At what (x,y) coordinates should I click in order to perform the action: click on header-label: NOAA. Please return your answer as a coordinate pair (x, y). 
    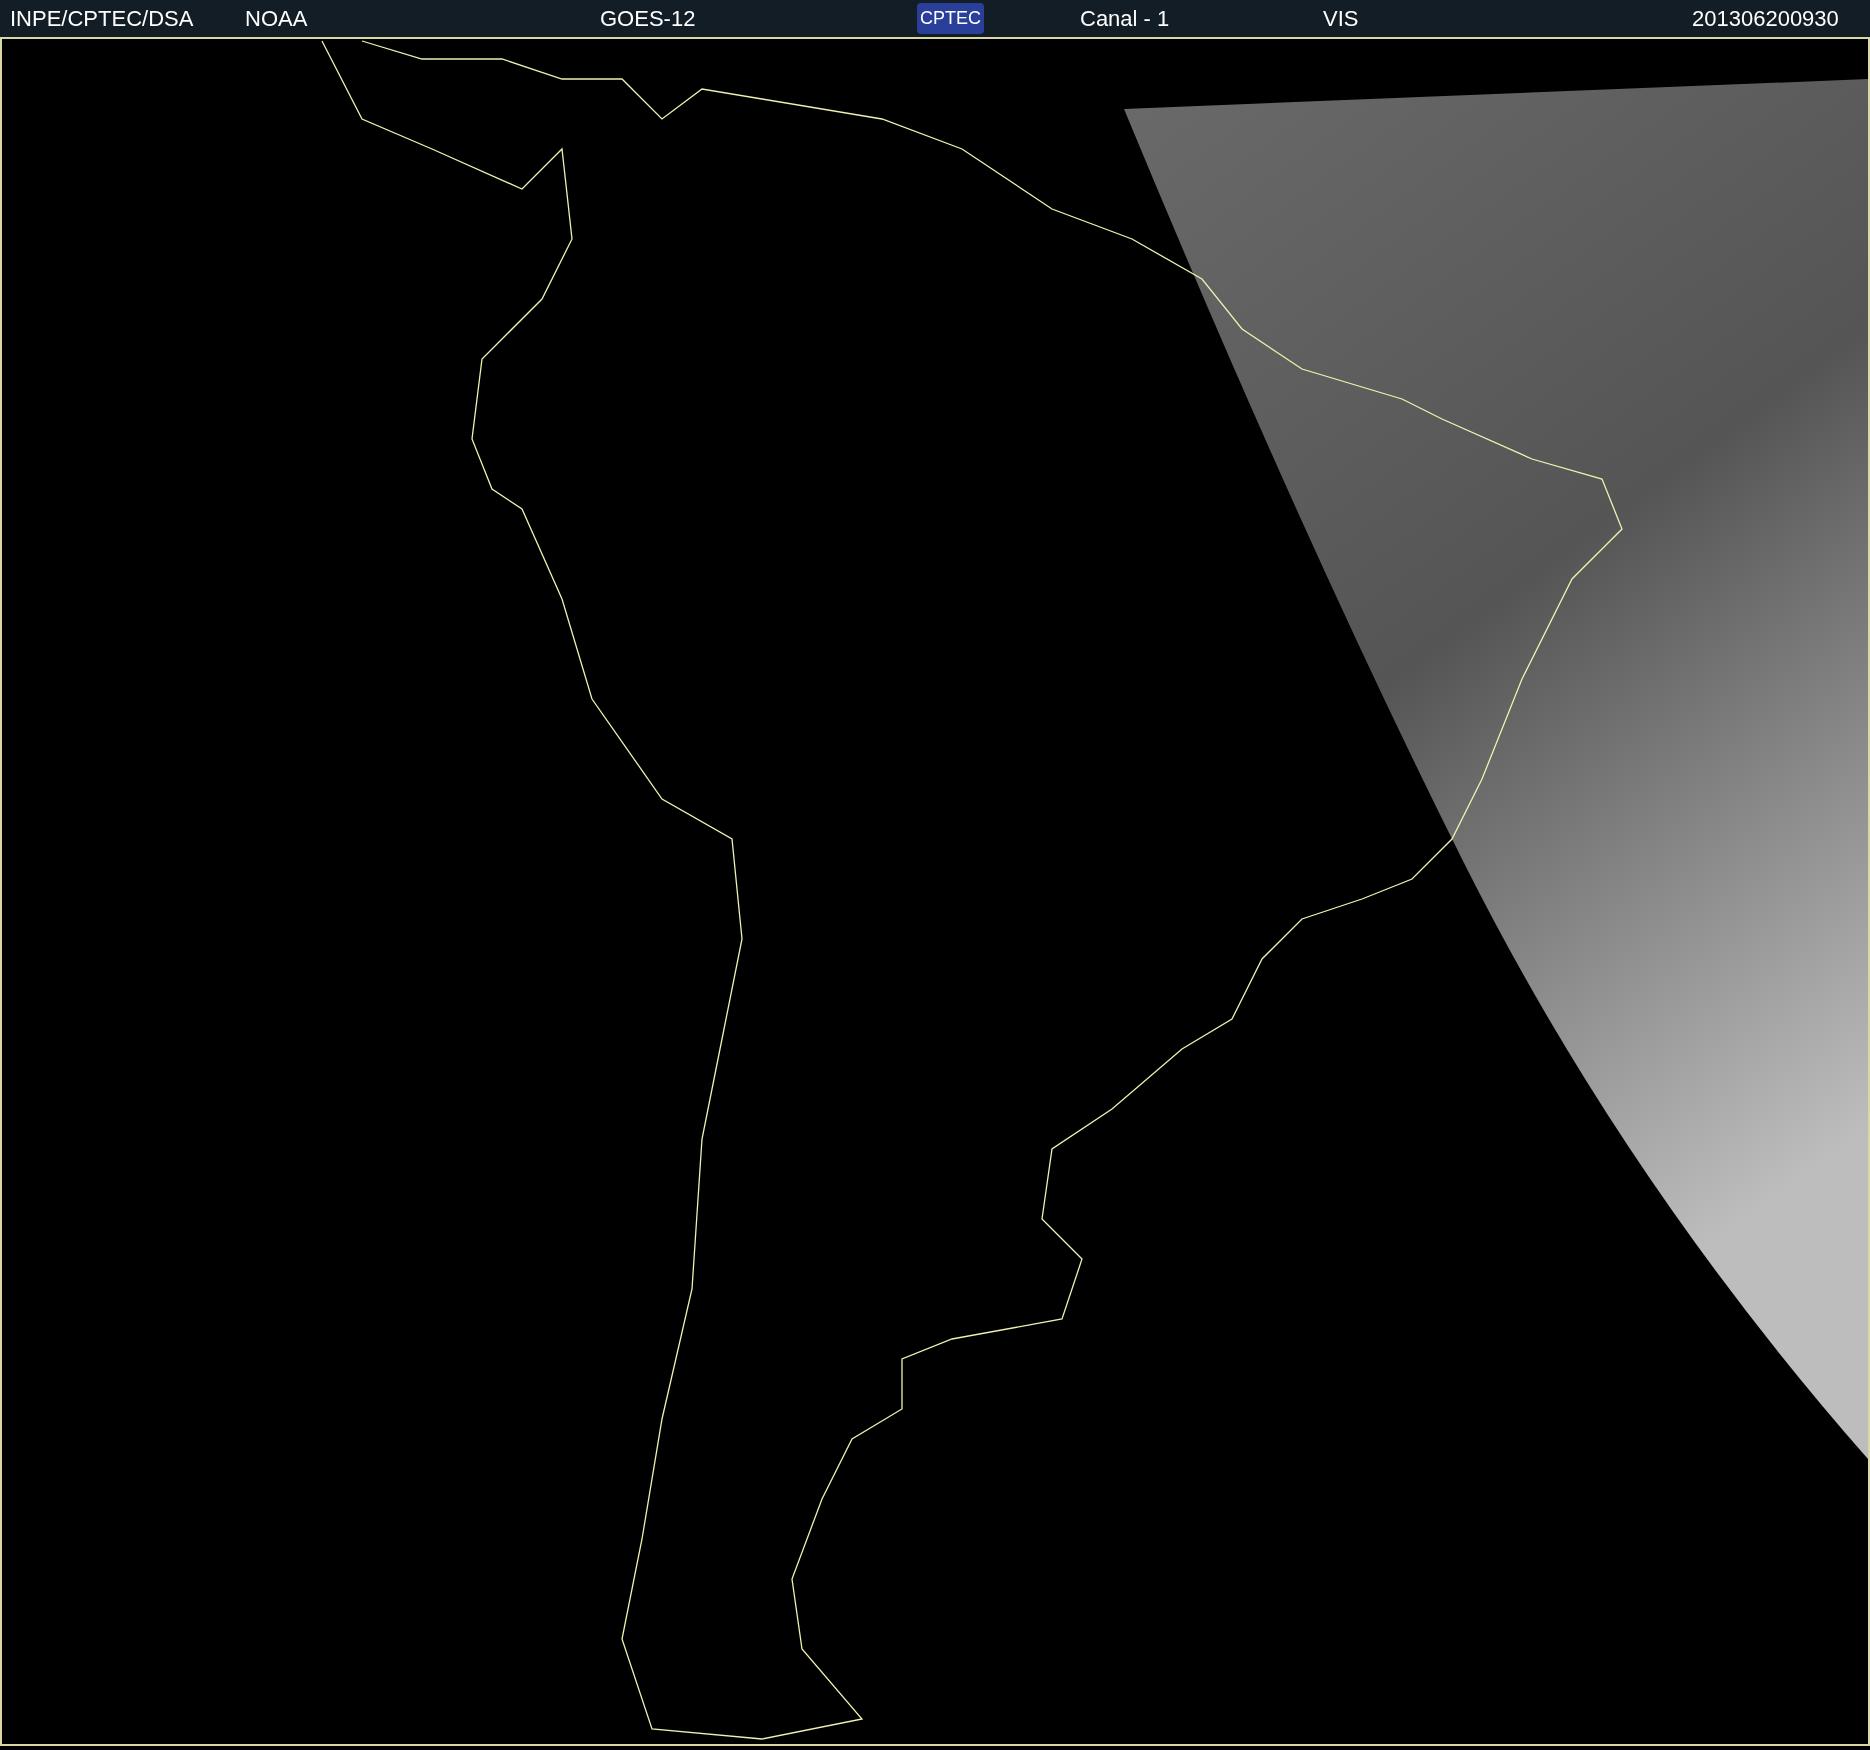
    Looking at the image, I should click on (276, 18).